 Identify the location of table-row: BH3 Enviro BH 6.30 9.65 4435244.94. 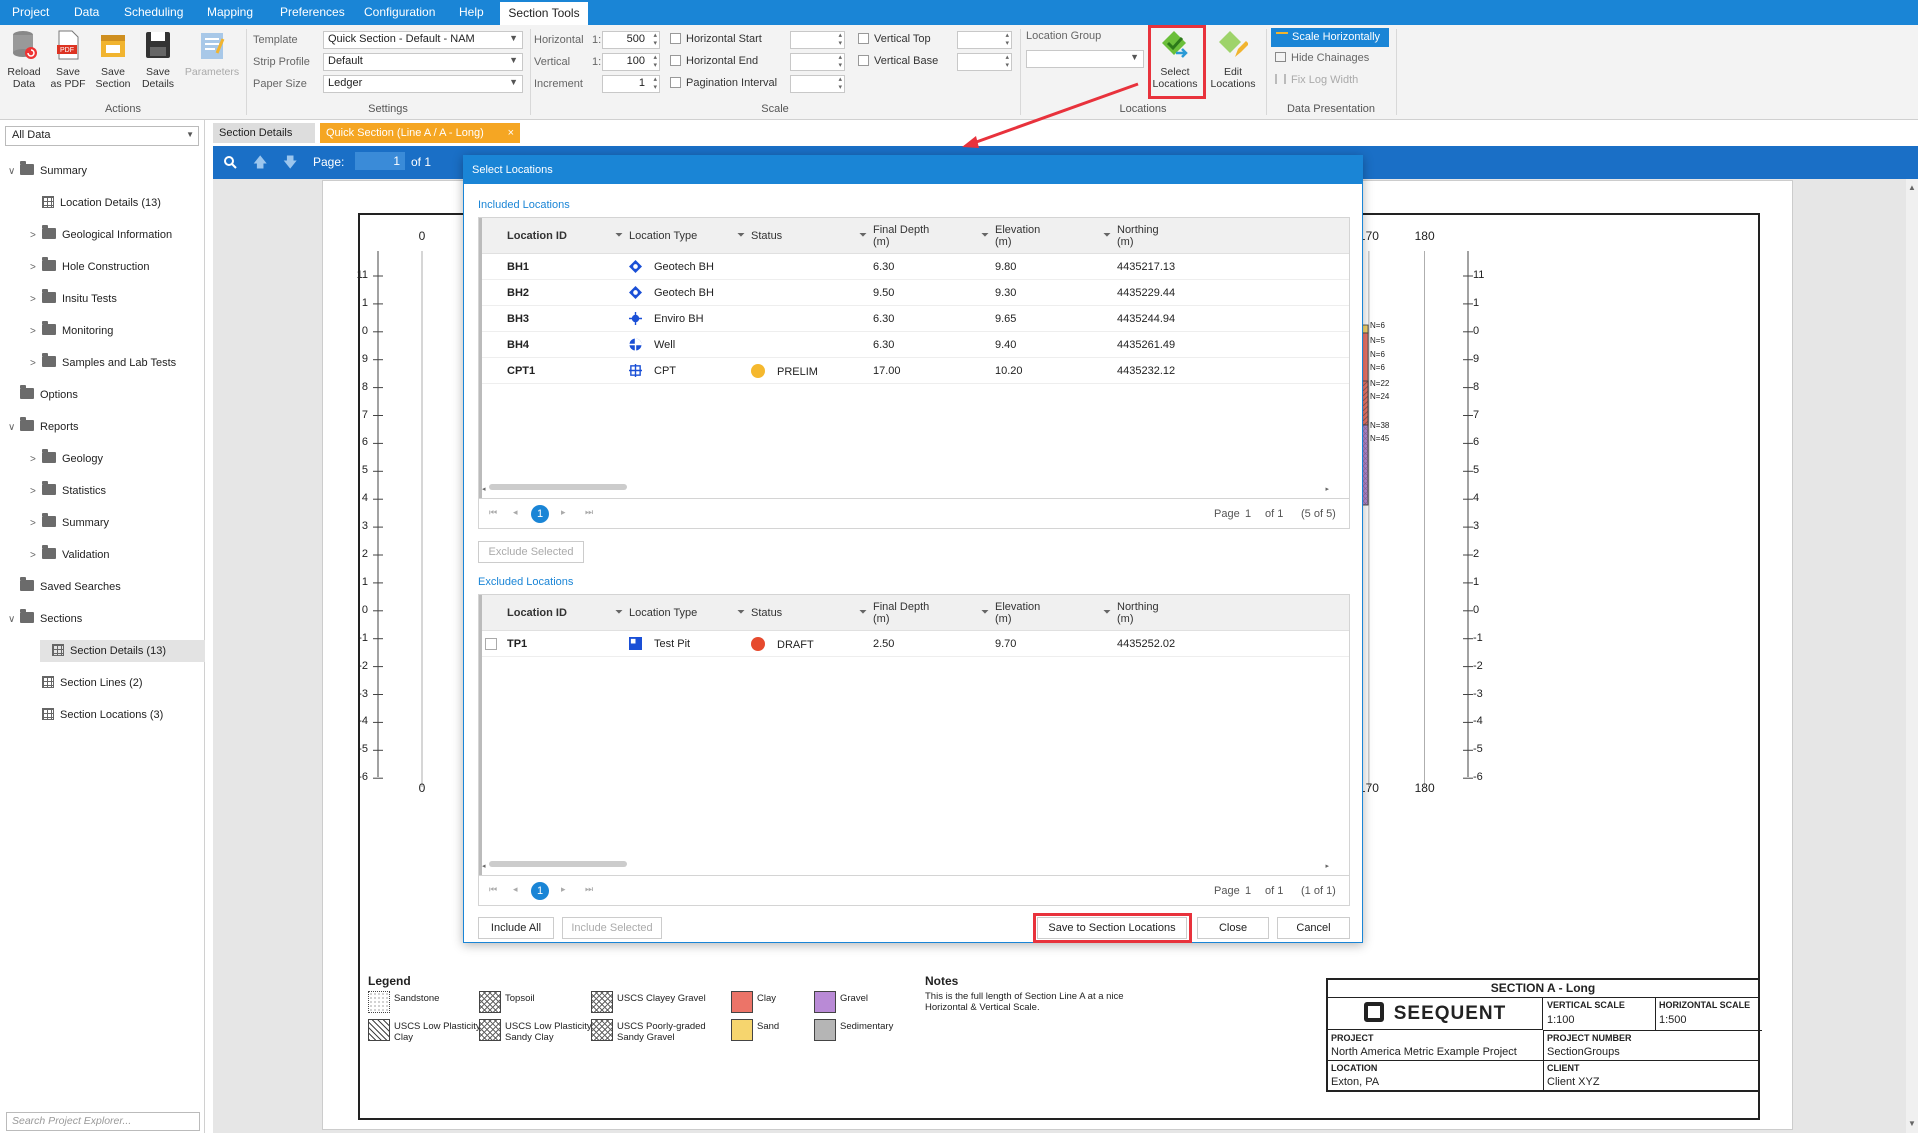
(914, 319).